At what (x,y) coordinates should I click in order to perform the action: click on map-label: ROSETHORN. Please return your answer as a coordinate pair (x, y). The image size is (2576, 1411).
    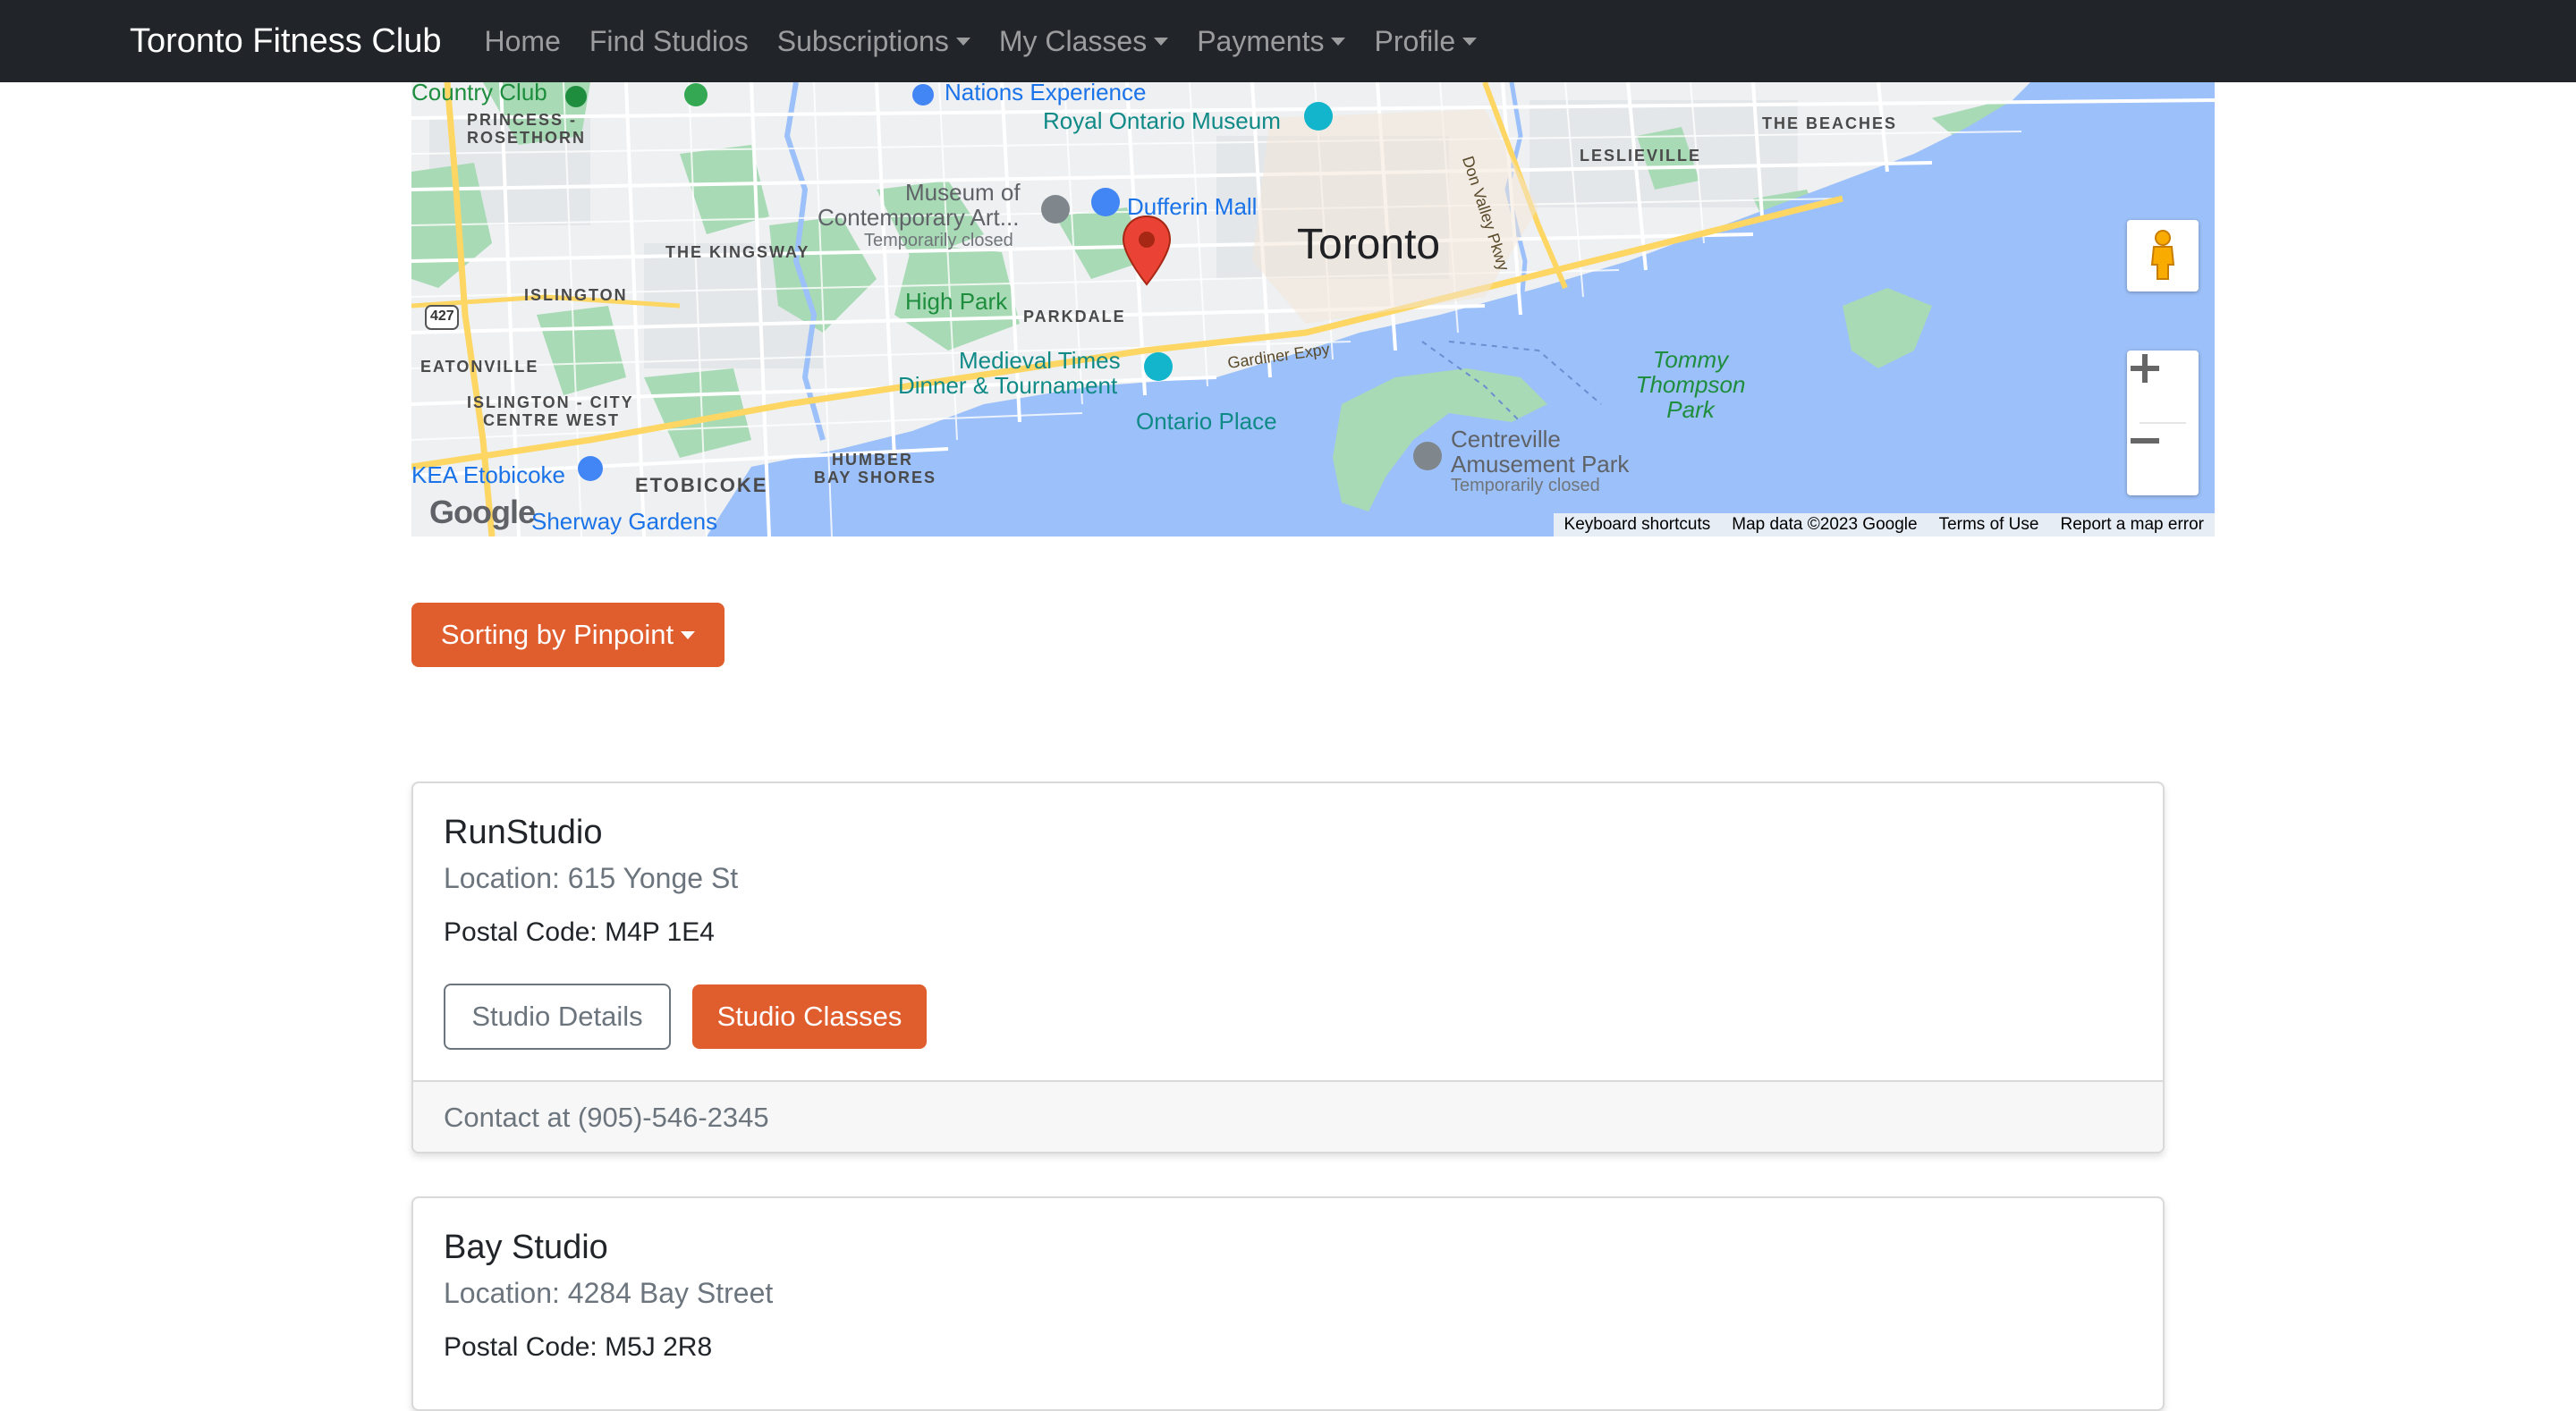
    Looking at the image, I should click on (527, 138).